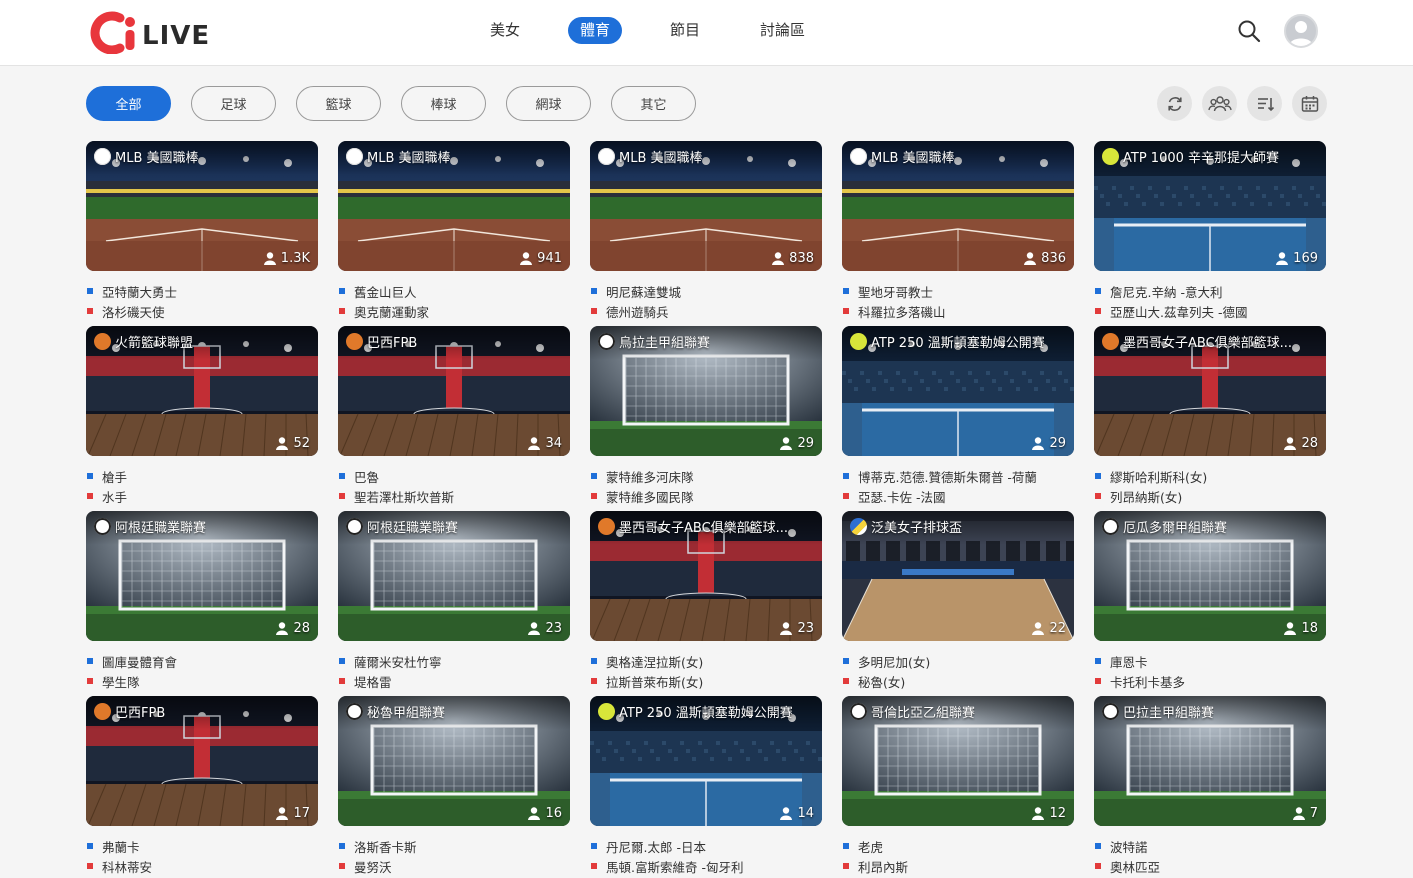 This screenshot has width=1413, height=878. What do you see at coordinates (1210, 761) in the screenshot?
I see `match-thumbnail: 巴拉圭甲組聯賽 7` at bounding box center [1210, 761].